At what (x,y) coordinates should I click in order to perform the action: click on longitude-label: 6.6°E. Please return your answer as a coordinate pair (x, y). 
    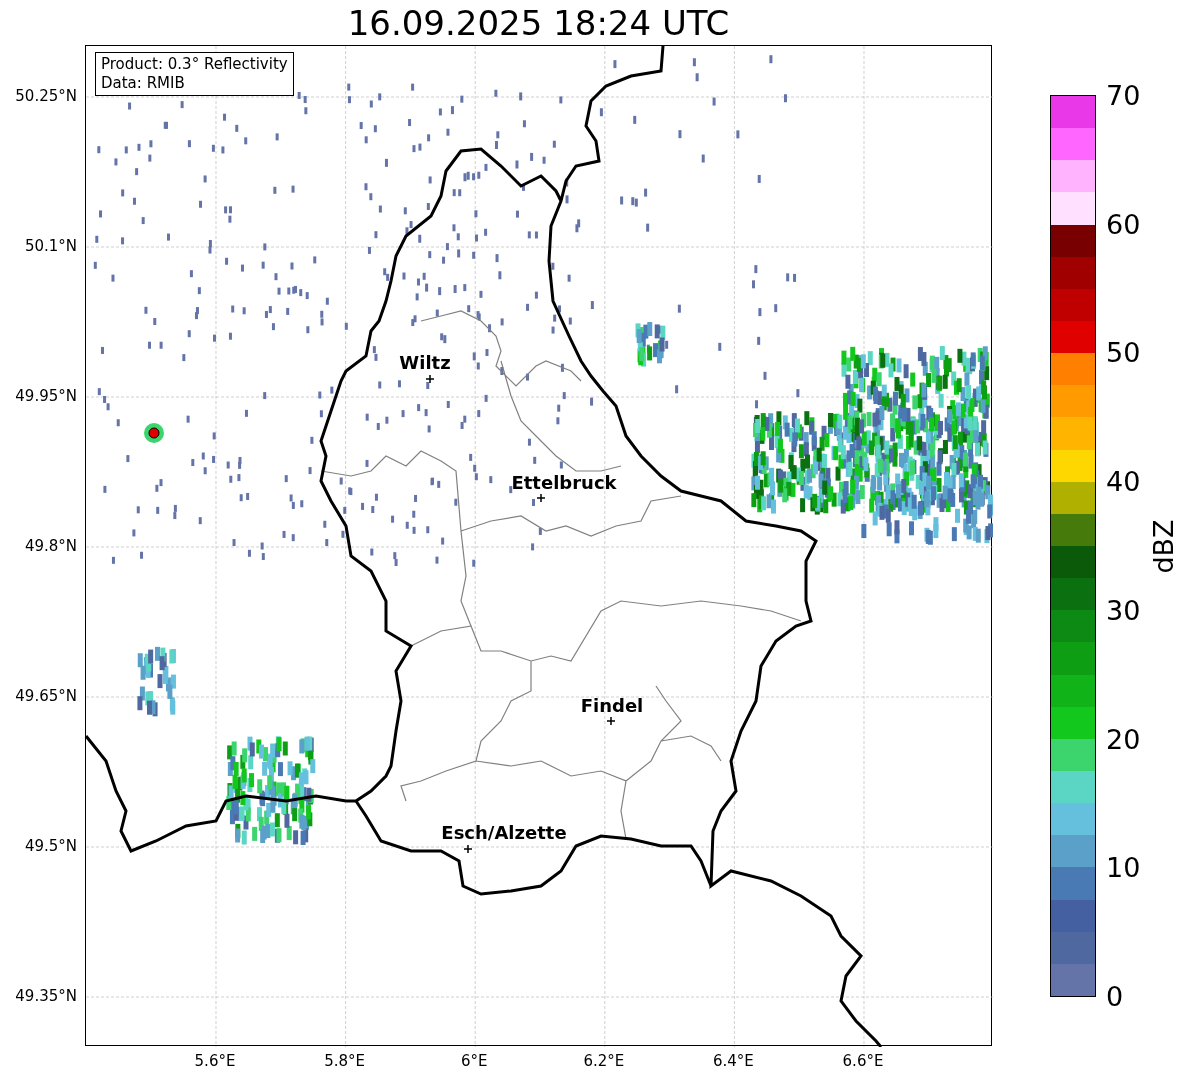
    Looking at the image, I should click on (863, 1061).